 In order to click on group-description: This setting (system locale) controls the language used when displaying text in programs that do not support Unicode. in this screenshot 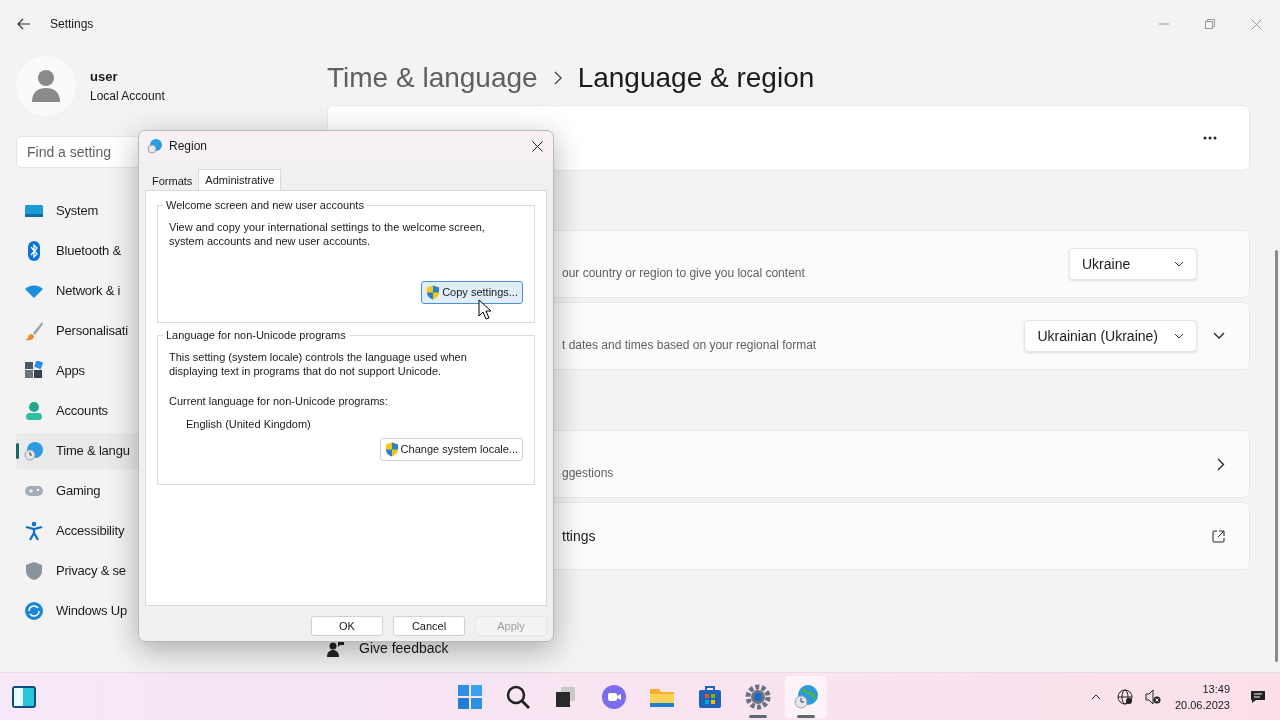, I will do `click(318, 364)`.